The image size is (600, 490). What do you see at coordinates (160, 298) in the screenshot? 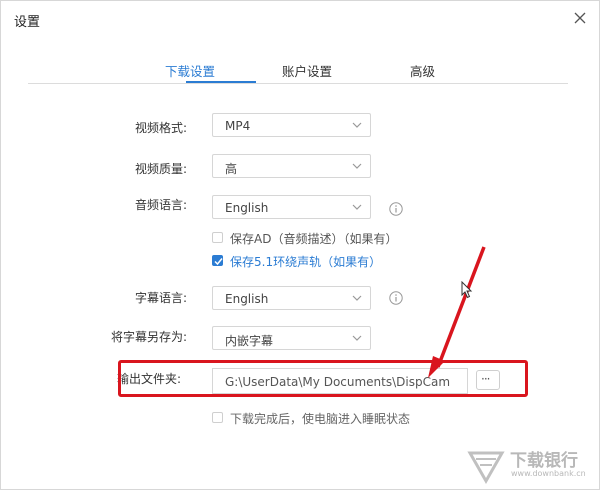
I see `subtitle-language-label: 字幕语言:` at bounding box center [160, 298].